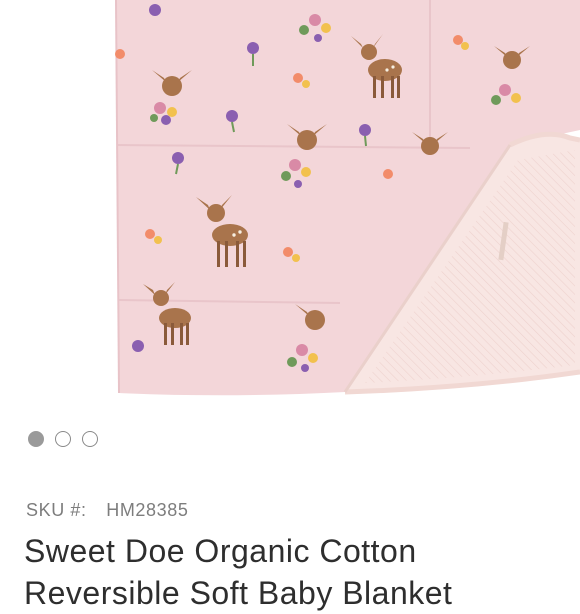 The height and width of the screenshot is (614, 580). I want to click on sku-line: SKU #: HM28385, so click(107, 510).